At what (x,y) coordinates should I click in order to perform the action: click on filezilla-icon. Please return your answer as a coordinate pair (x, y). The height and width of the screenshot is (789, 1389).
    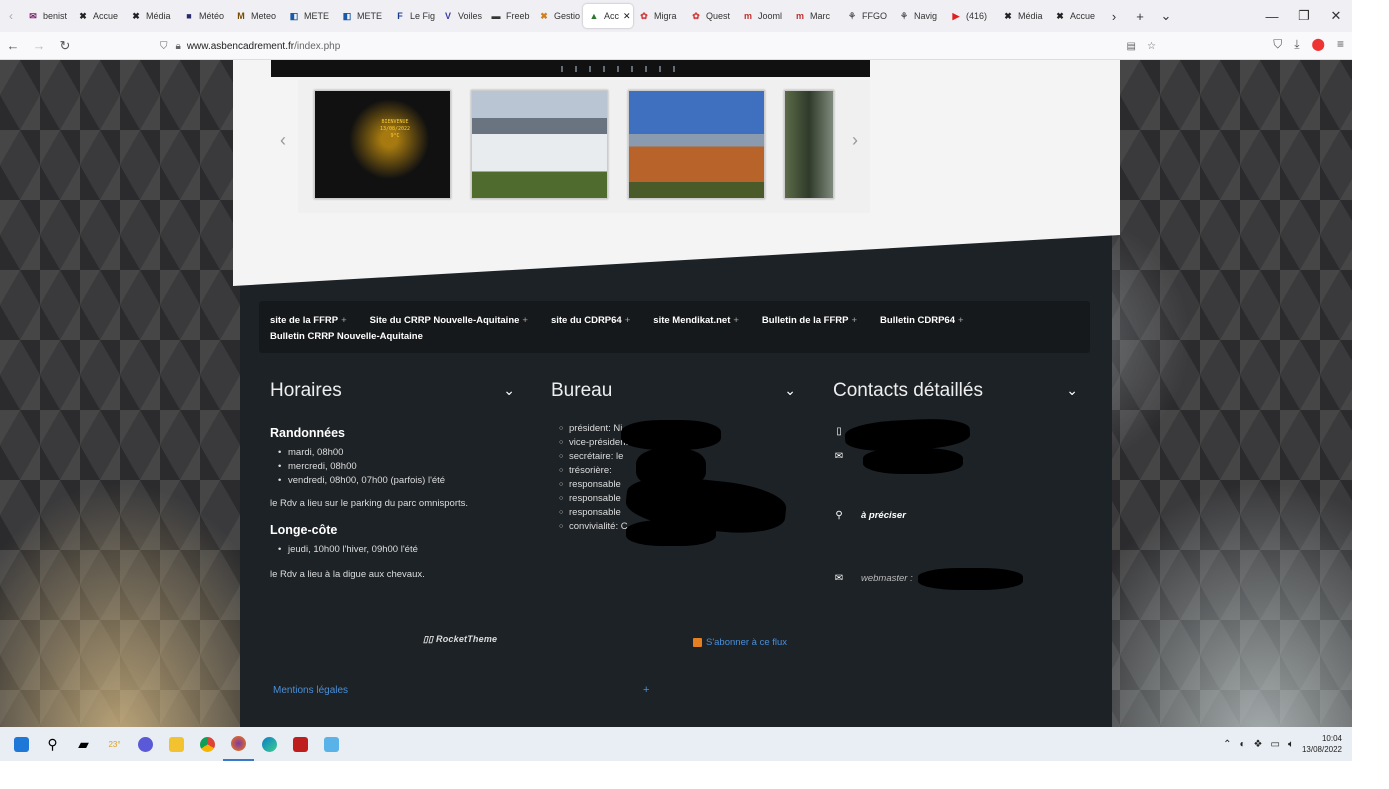
    Looking at the image, I should click on (300, 744).